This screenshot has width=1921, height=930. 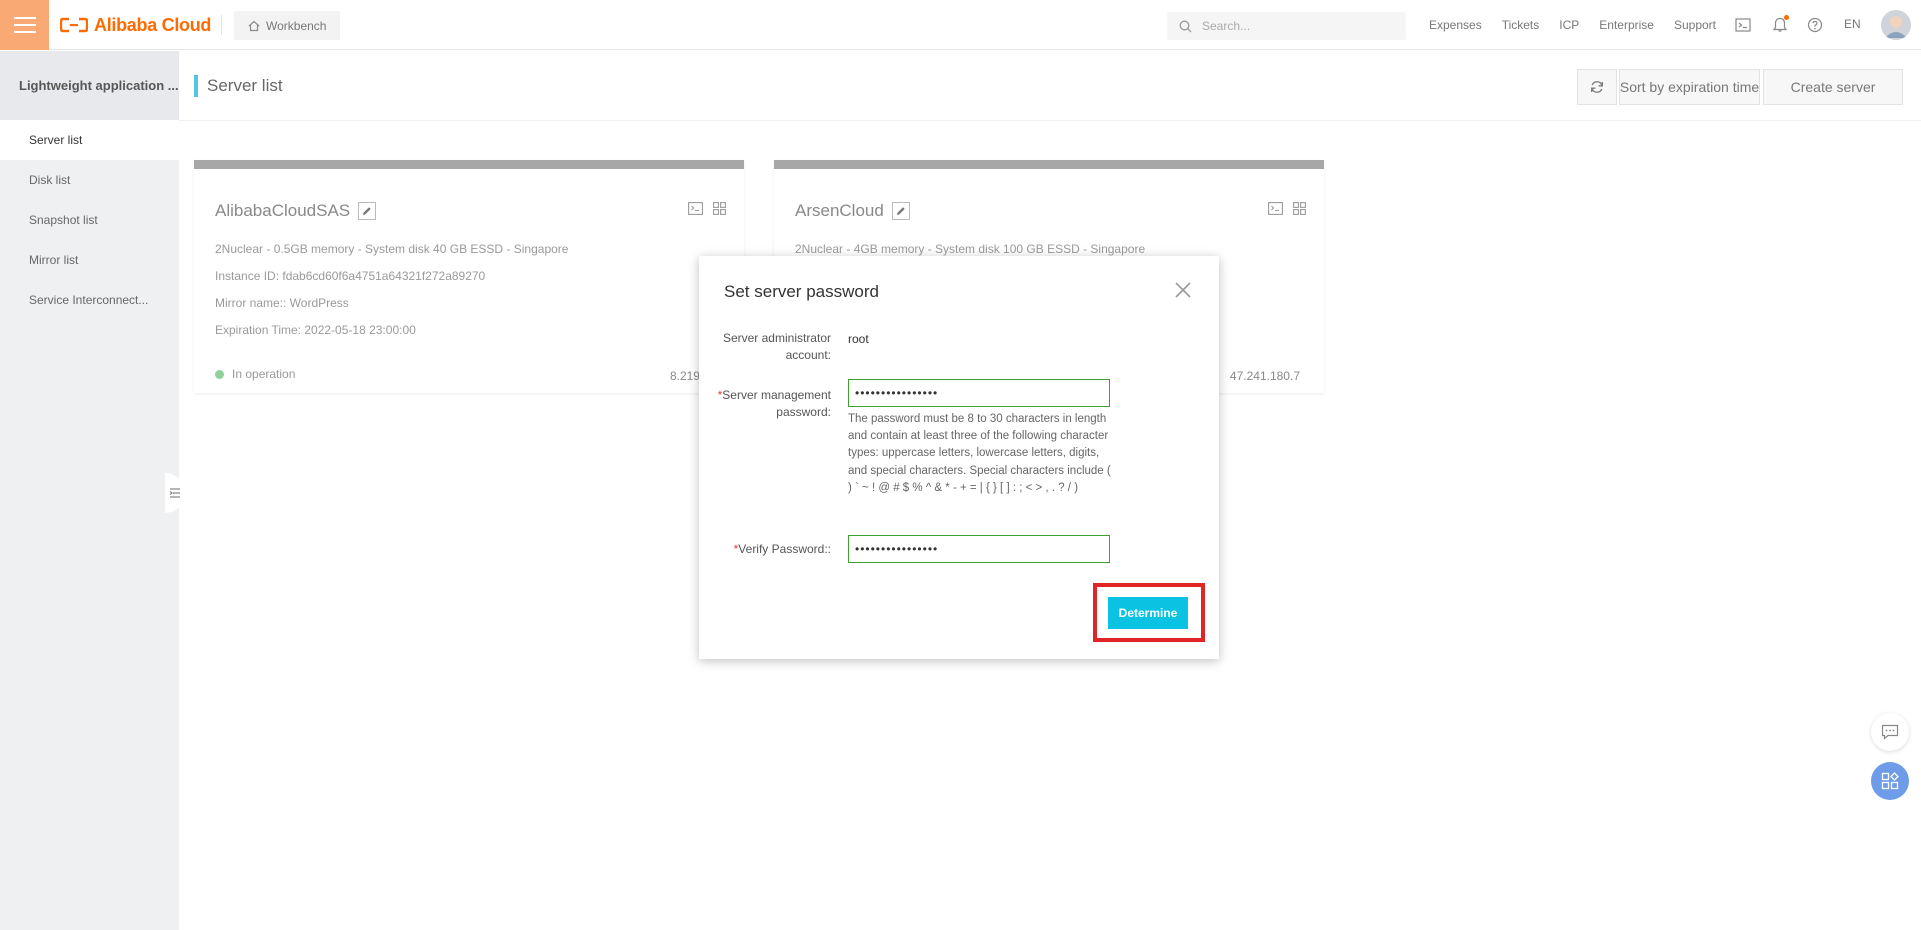 I want to click on password-label: *Server management password:, so click(x=771, y=404).